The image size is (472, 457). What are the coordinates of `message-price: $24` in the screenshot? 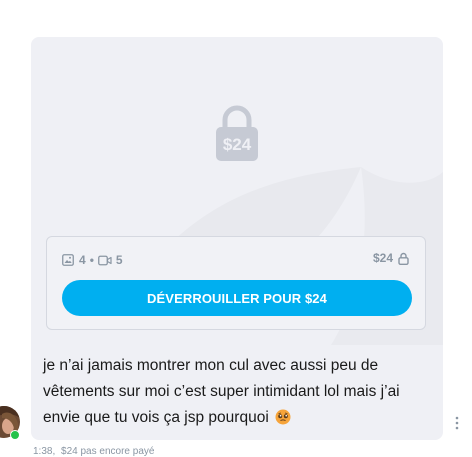 It's located at (69, 451).